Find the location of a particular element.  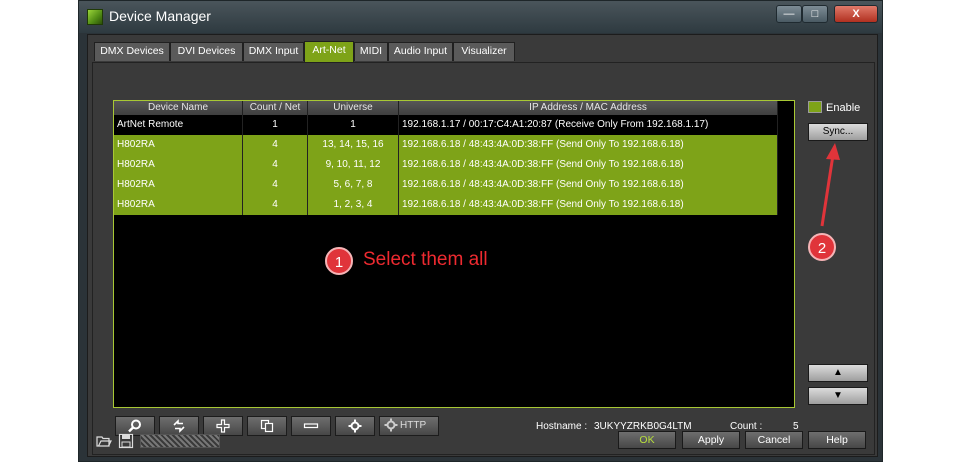

help-button: Help is located at coordinates (837, 440).